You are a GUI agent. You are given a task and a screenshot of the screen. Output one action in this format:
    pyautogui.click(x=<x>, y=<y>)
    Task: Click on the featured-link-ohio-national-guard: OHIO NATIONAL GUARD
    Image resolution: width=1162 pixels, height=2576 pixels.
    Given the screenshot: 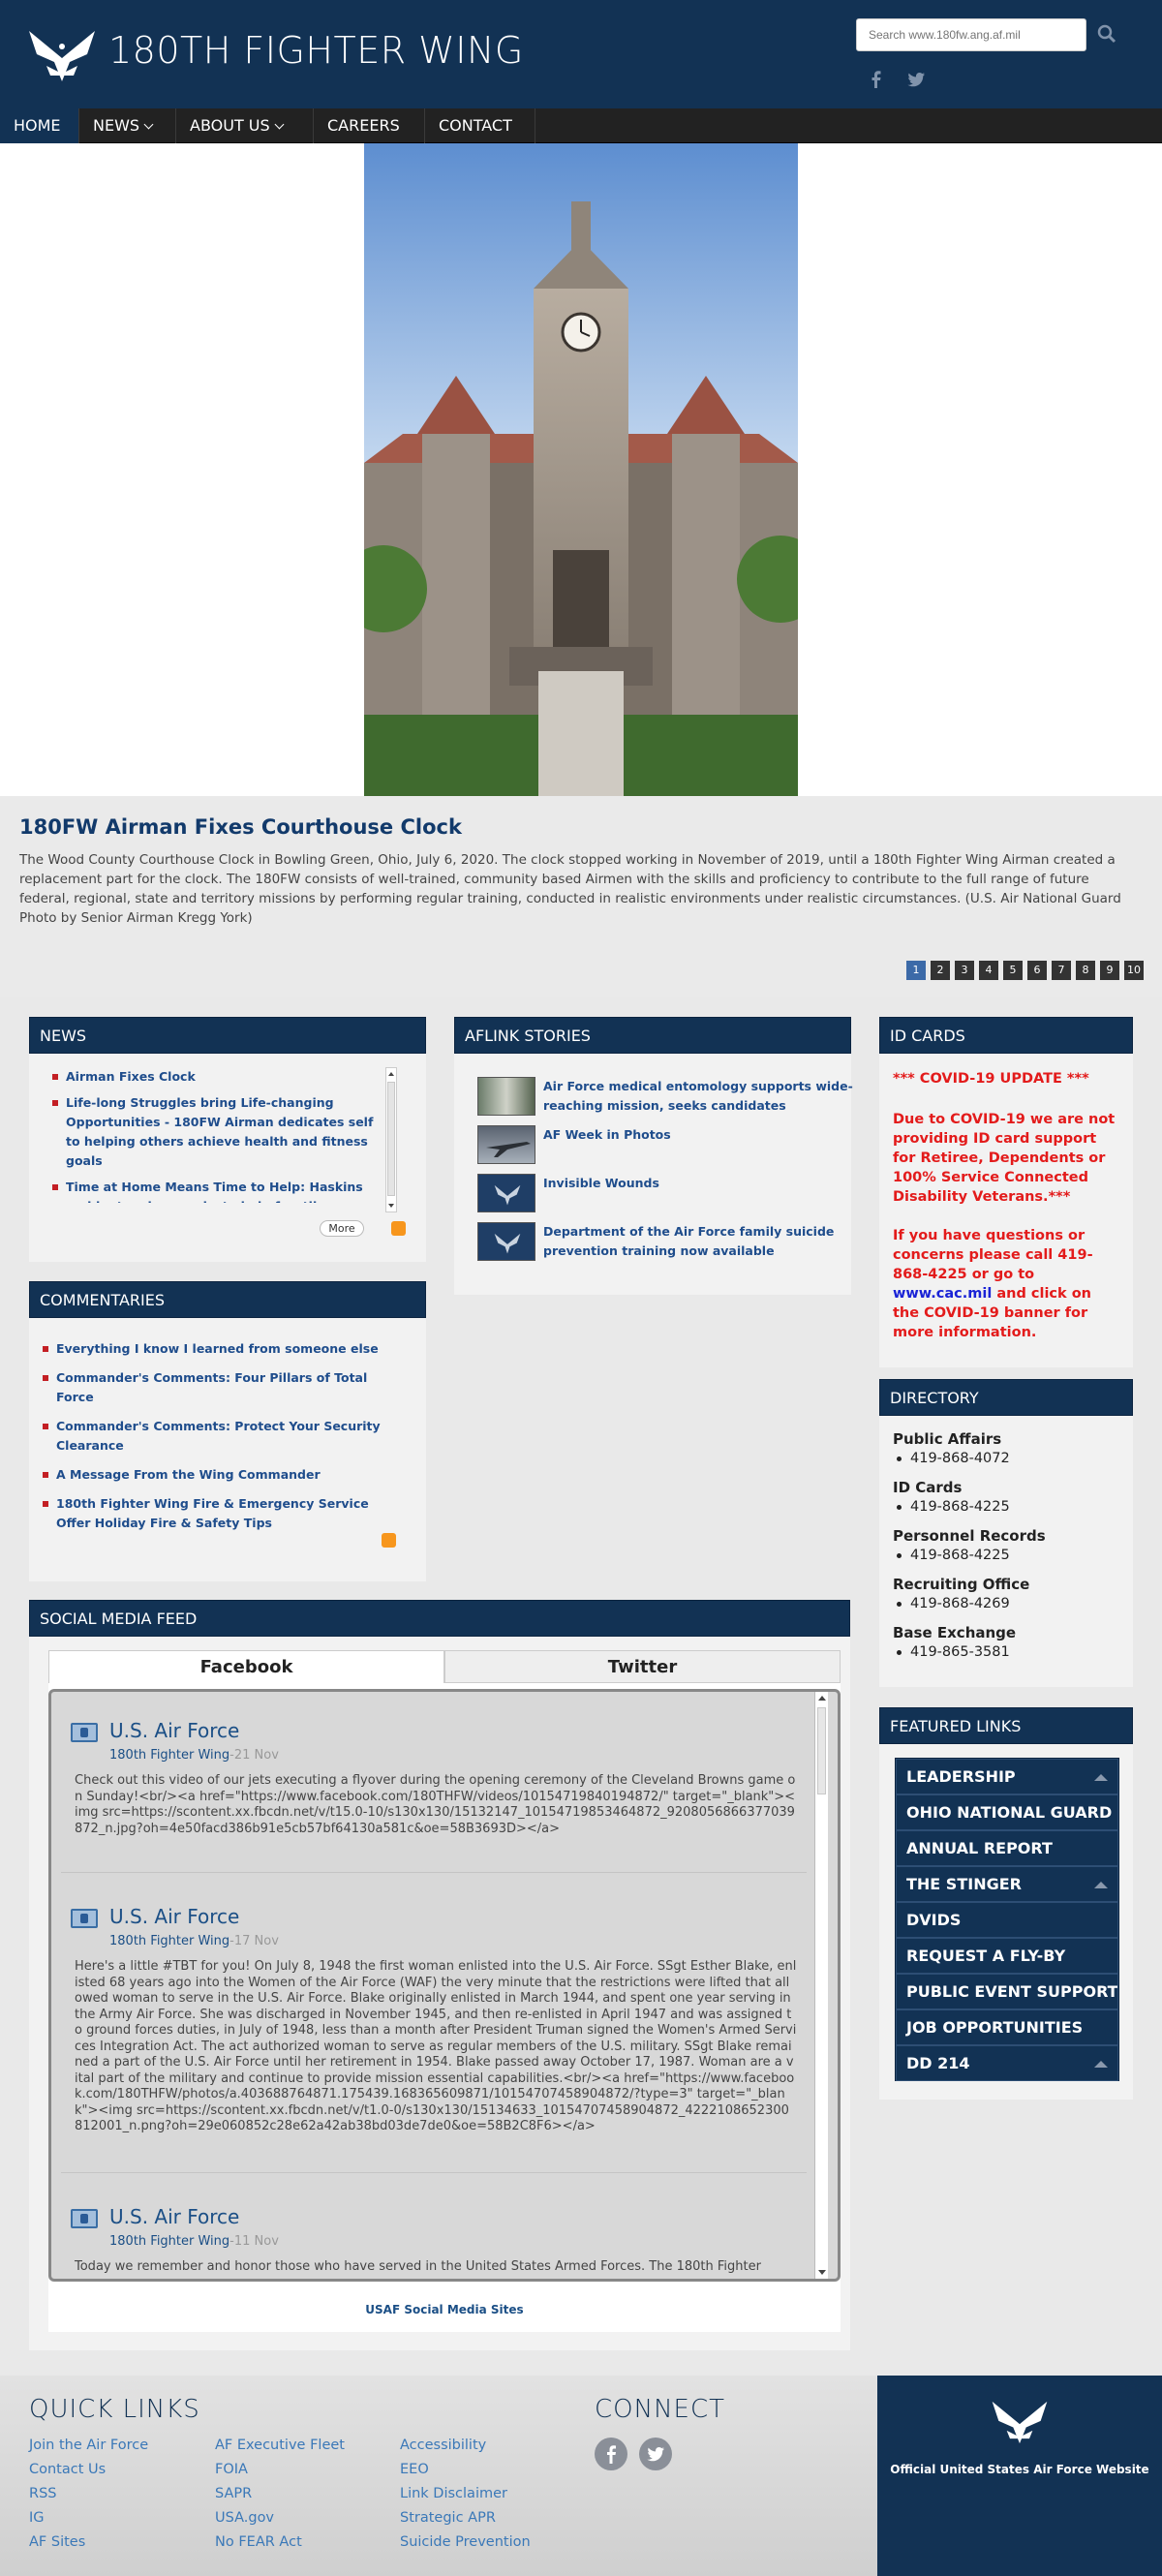 What is the action you would take?
    pyautogui.click(x=1007, y=1812)
    